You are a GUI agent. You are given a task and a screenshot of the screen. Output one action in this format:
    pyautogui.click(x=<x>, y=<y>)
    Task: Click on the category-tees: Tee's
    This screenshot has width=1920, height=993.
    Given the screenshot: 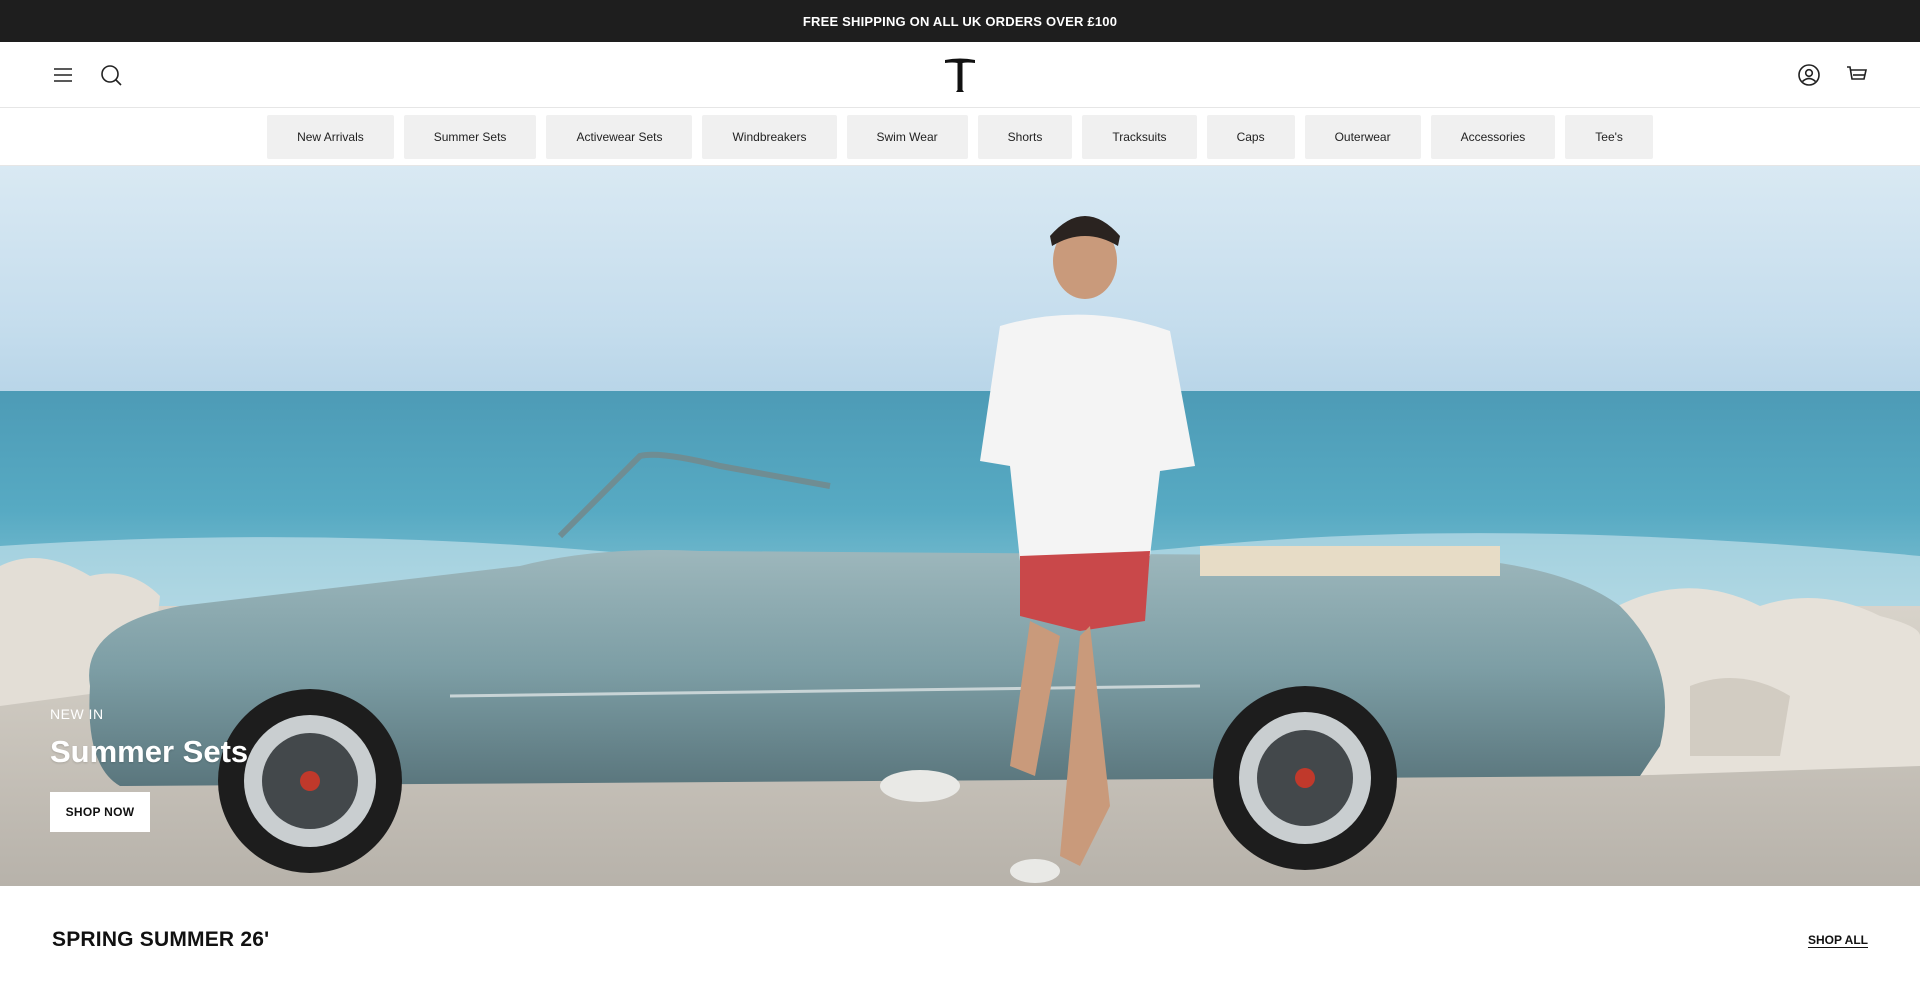 What is the action you would take?
    pyautogui.click(x=1609, y=136)
    